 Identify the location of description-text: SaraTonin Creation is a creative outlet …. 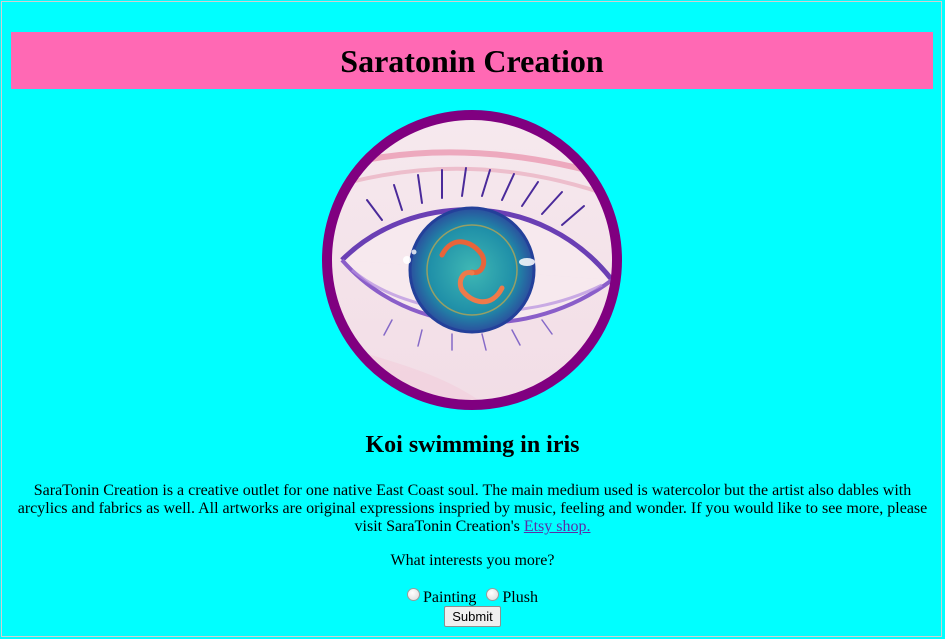
(472, 508).